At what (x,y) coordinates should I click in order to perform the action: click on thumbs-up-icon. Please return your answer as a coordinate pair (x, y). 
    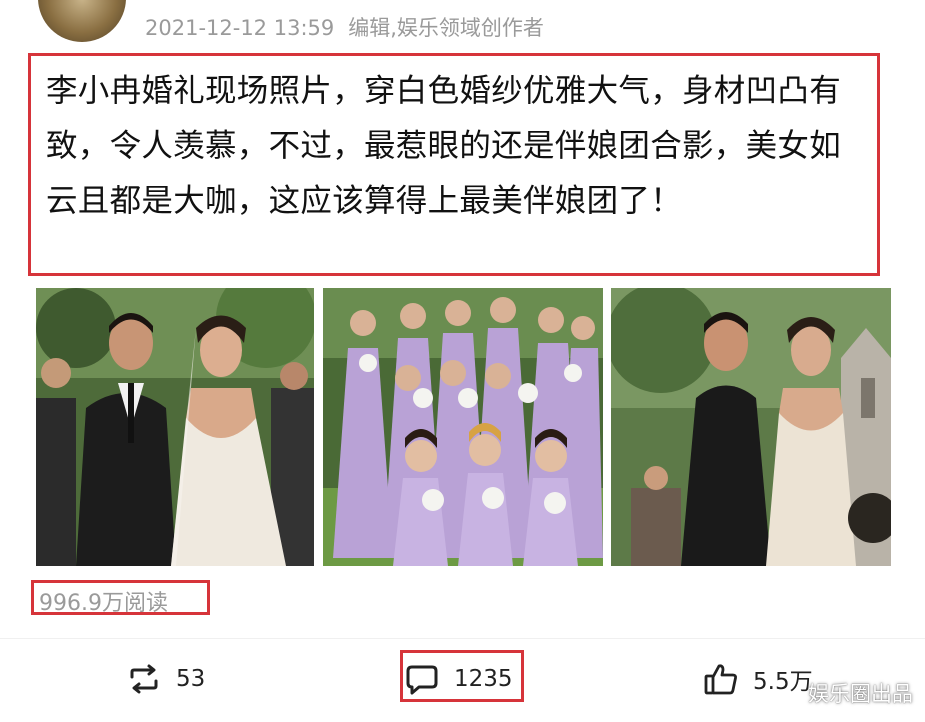
    Looking at the image, I should click on (720, 679).